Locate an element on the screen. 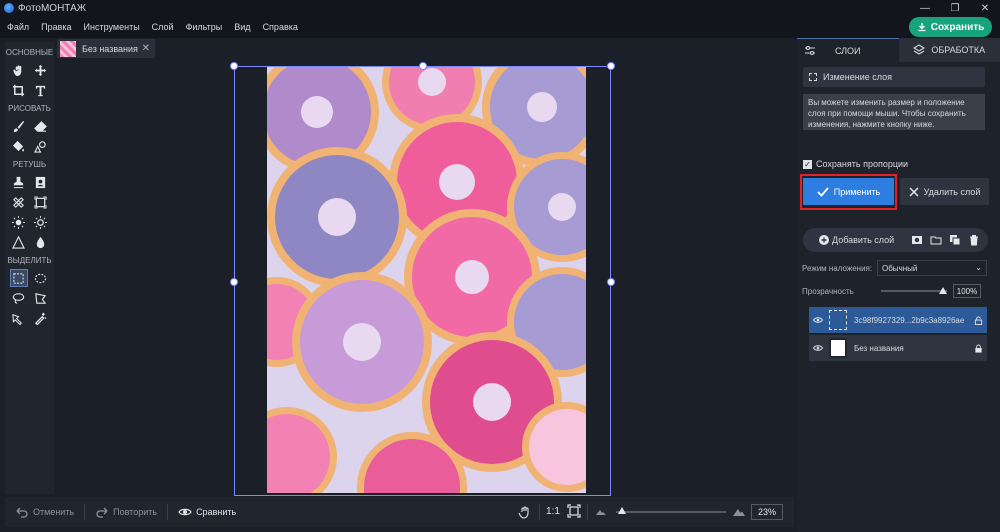 The width and height of the screenshot is (1000, 532). tab-processing: ОБРАБОТКА is located at coordinates (949, 50).